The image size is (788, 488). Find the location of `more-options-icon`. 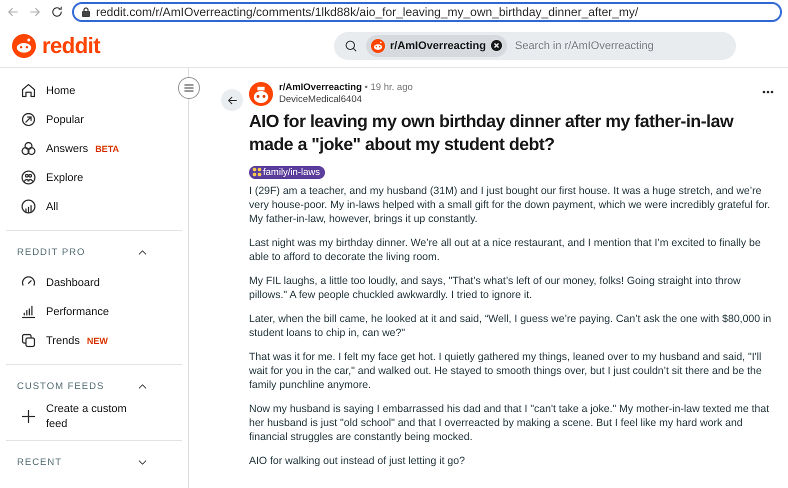

more-options-icon is located at coordinates (768, 92).